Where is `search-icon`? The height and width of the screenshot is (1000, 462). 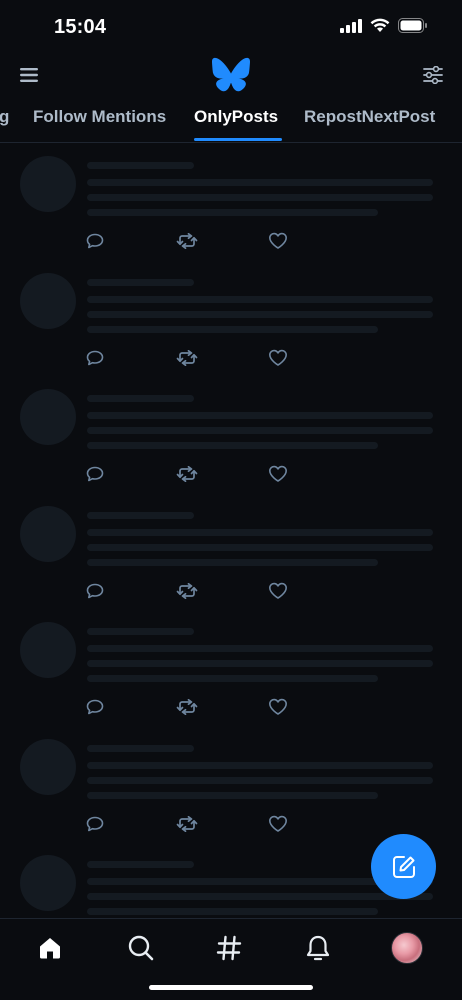
search-icon is located at coordinates (141, 948).